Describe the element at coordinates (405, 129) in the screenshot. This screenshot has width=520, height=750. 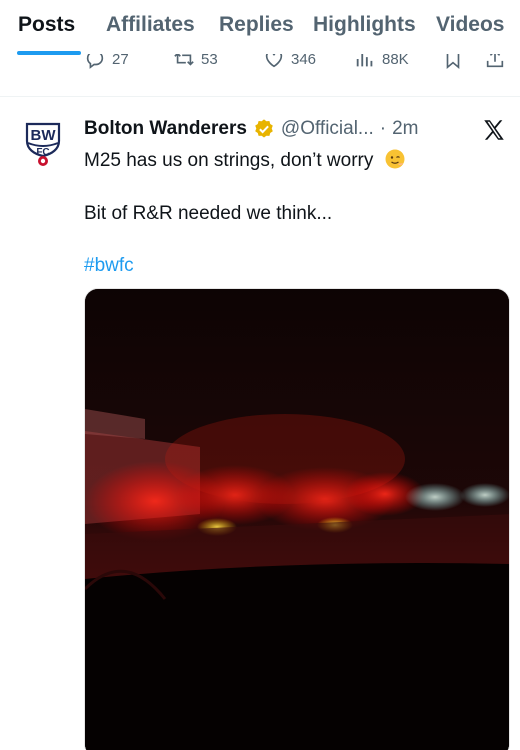
I see `post-time: 2m` at that location.